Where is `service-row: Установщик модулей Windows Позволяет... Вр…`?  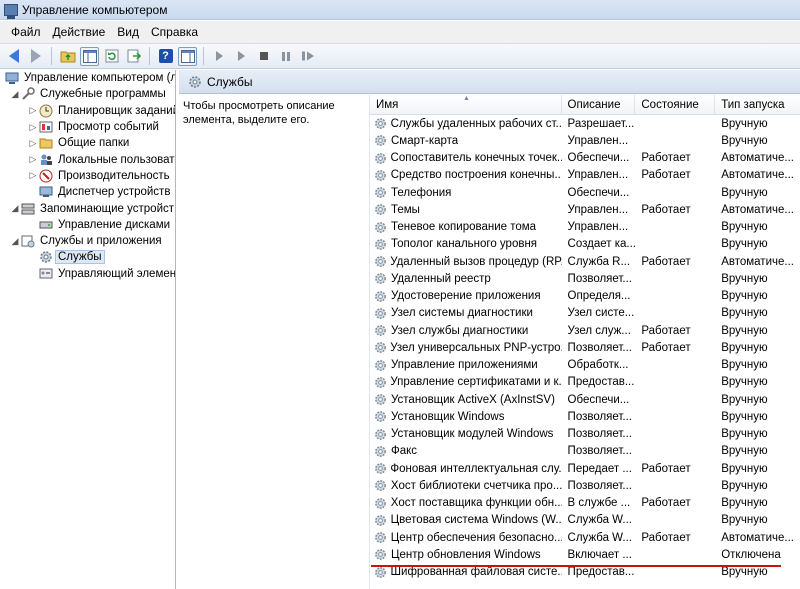 service-row: Установщик модулей Windows Позволяет... Вр… is located at coordinates (585, 434).